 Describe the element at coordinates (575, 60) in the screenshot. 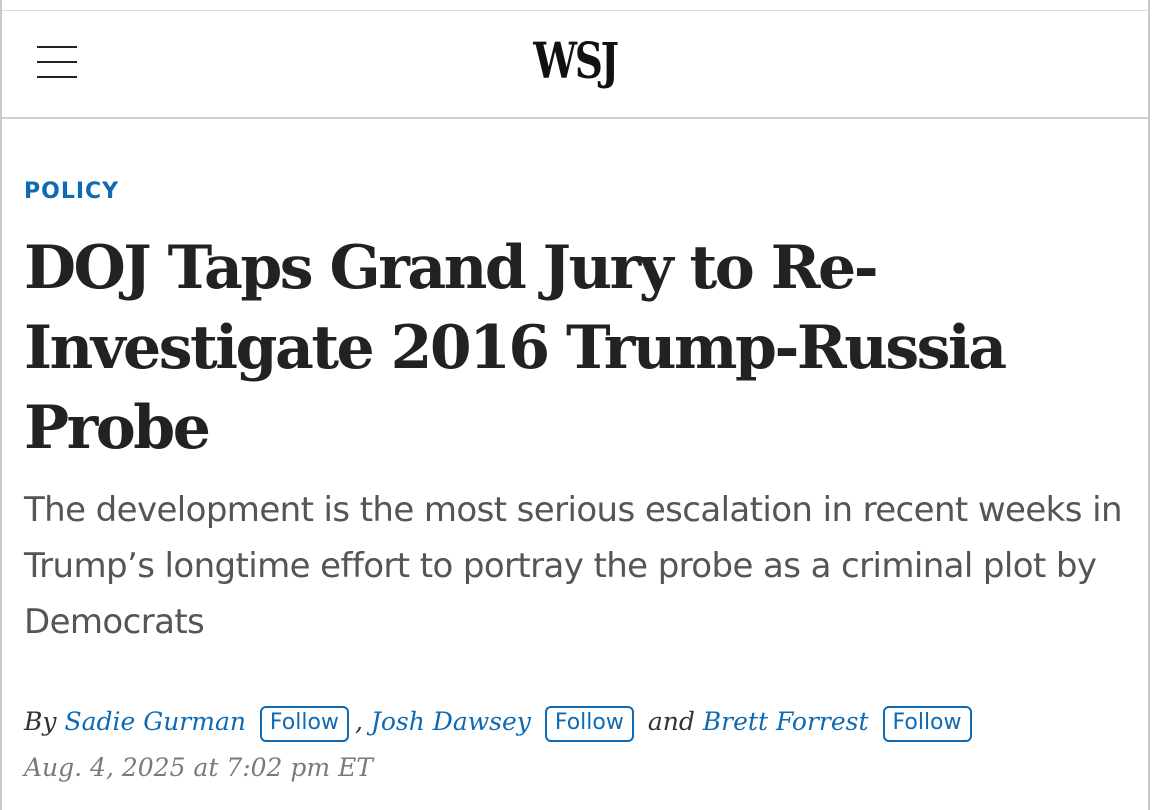

I see `wsj-logo: WSJ` at that location.